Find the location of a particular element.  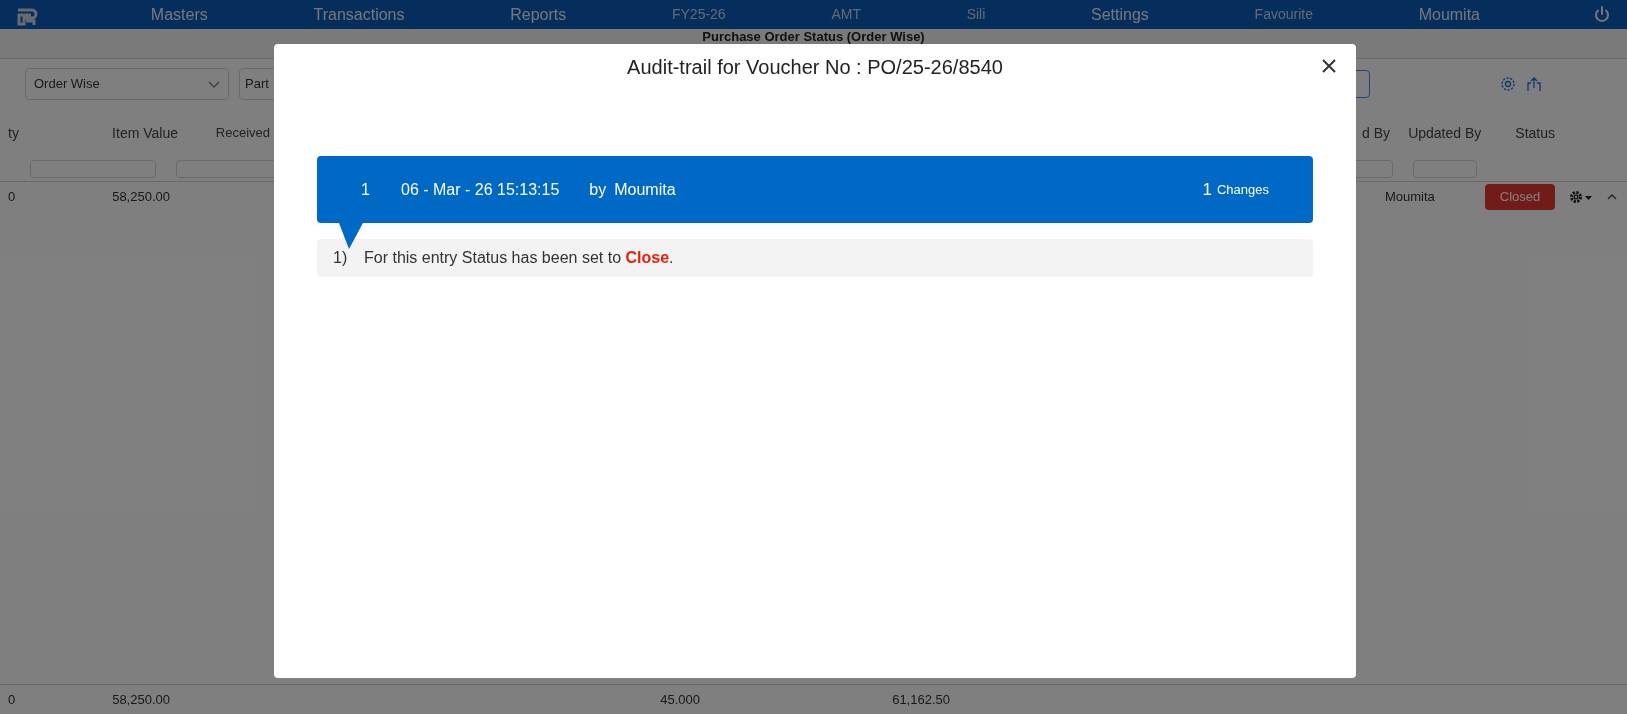

logo-icon is located at coordinates (27, 16).